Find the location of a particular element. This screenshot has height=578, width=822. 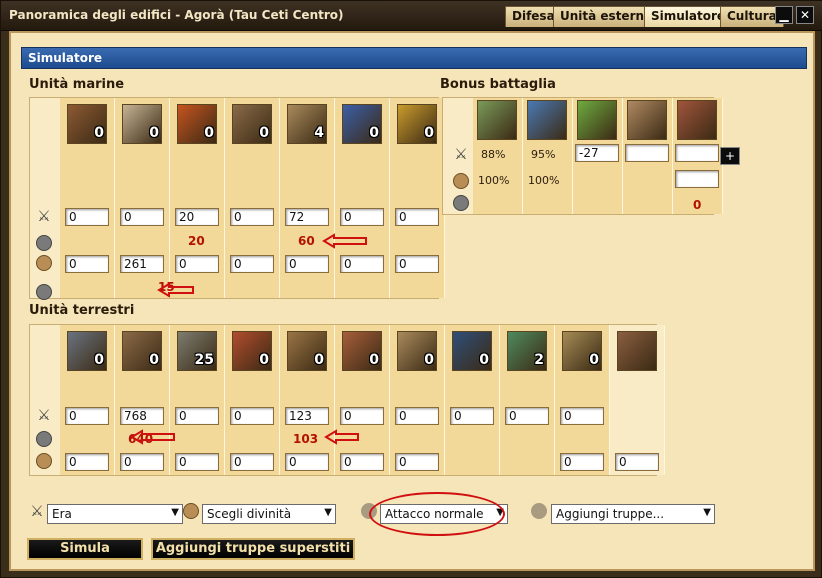

unit-column: 20 is located at coordinates (527, 400).